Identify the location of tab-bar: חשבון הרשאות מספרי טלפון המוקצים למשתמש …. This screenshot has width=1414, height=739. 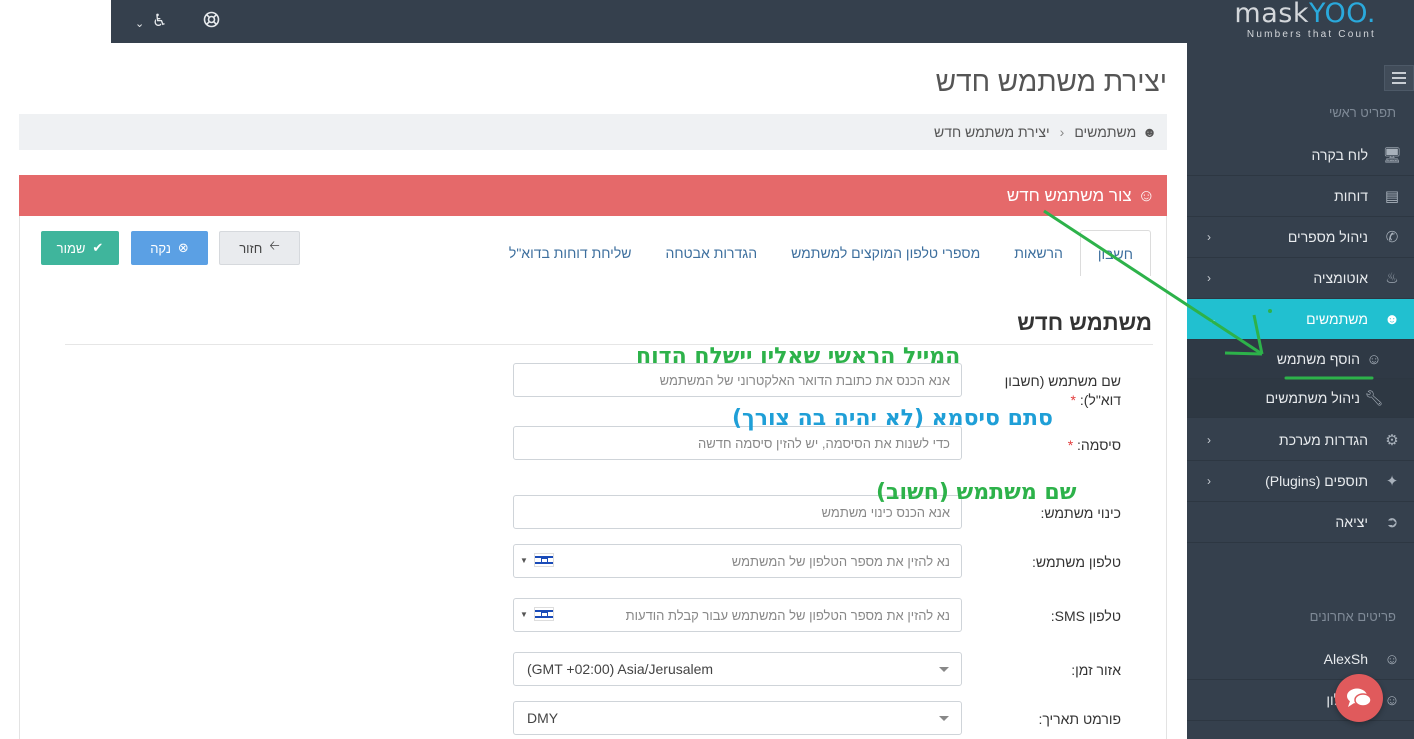
(821, 253).